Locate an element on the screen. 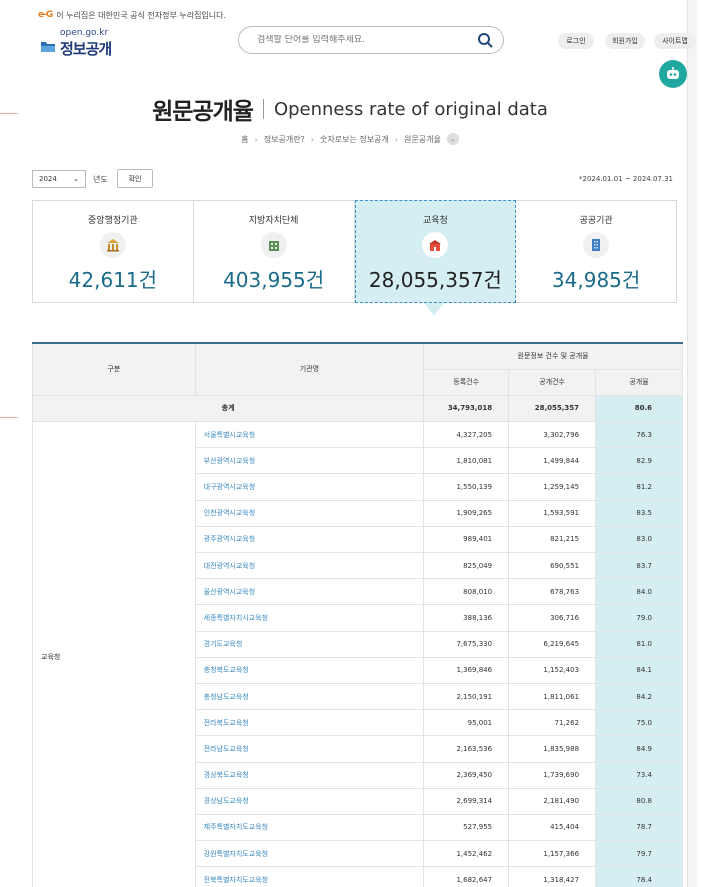  registered-cell: 1,452,462 is located at coordinates (466, 854).